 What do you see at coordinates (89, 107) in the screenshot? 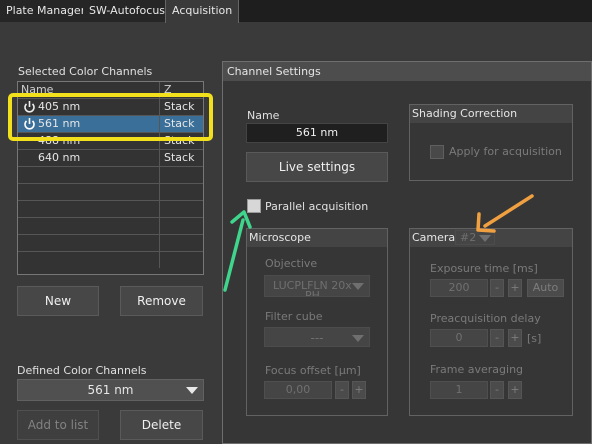
I see `channel-name: 405 nm` at bounding box center [89, 107].